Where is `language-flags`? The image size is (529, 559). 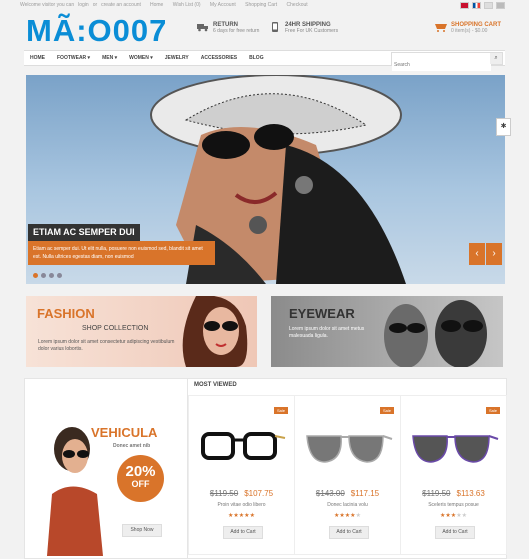 language-flags is located at coordinates (482, 5).